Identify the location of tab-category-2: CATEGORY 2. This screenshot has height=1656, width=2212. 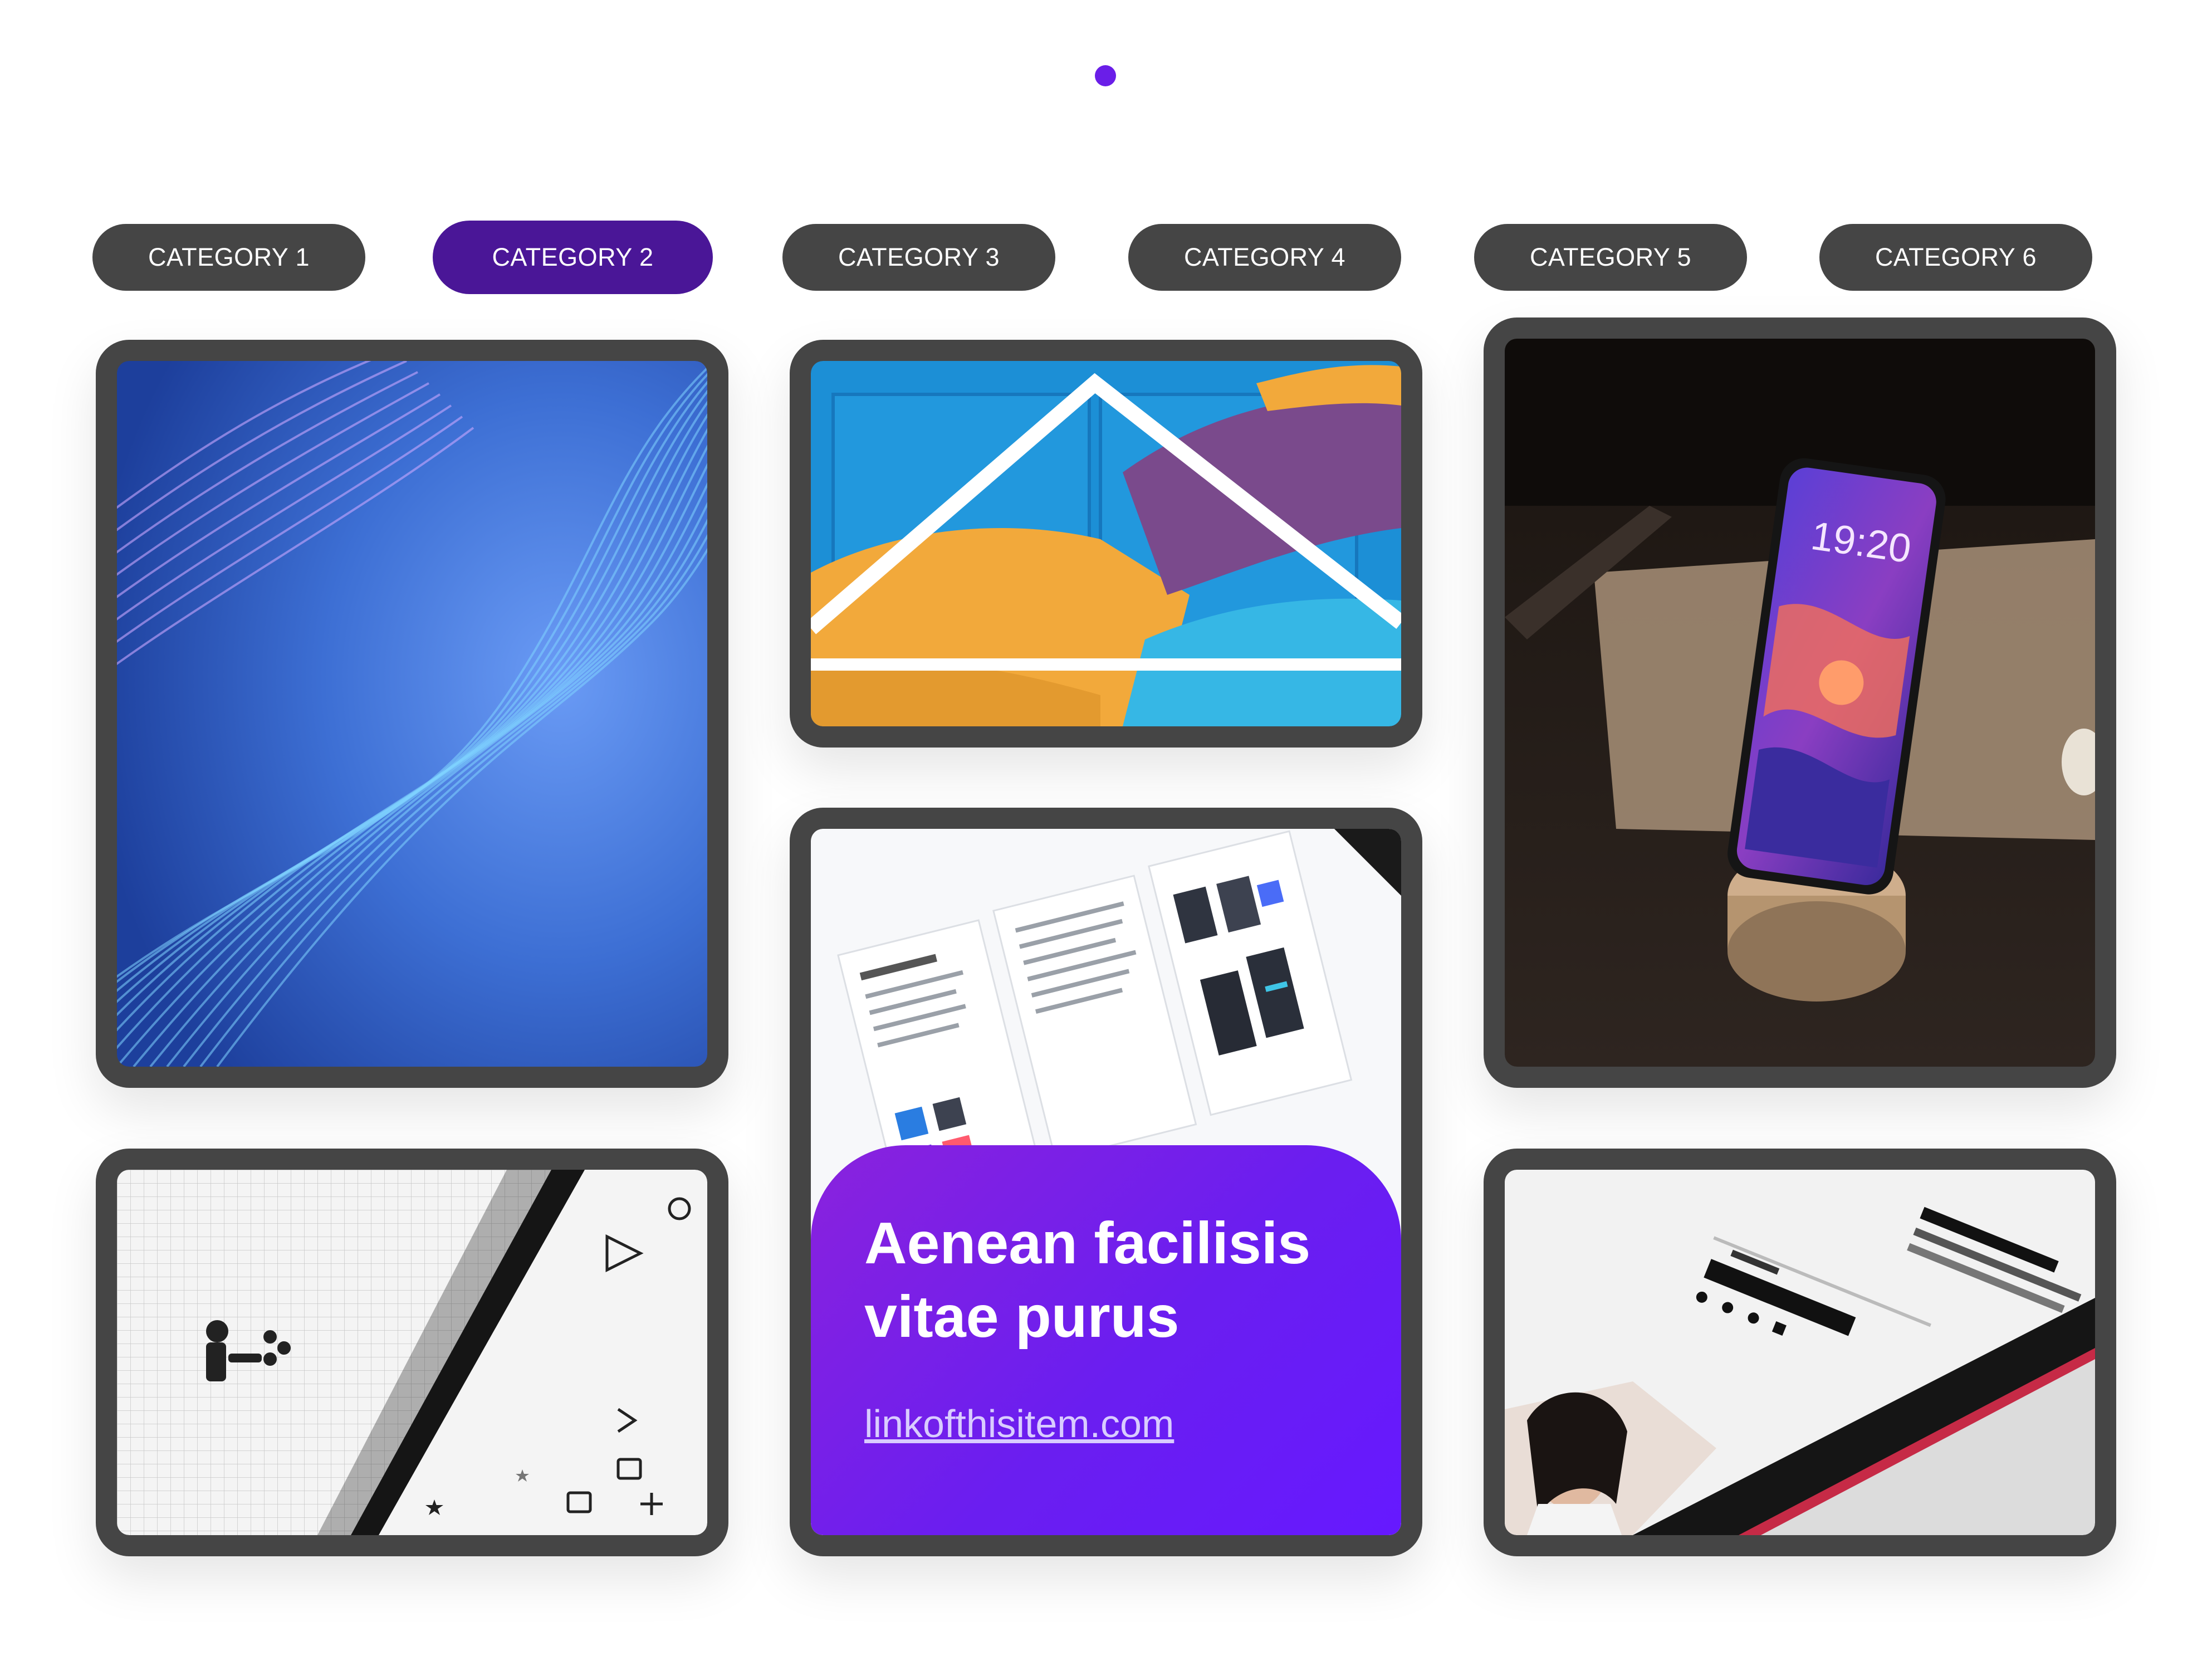
(573, 257).